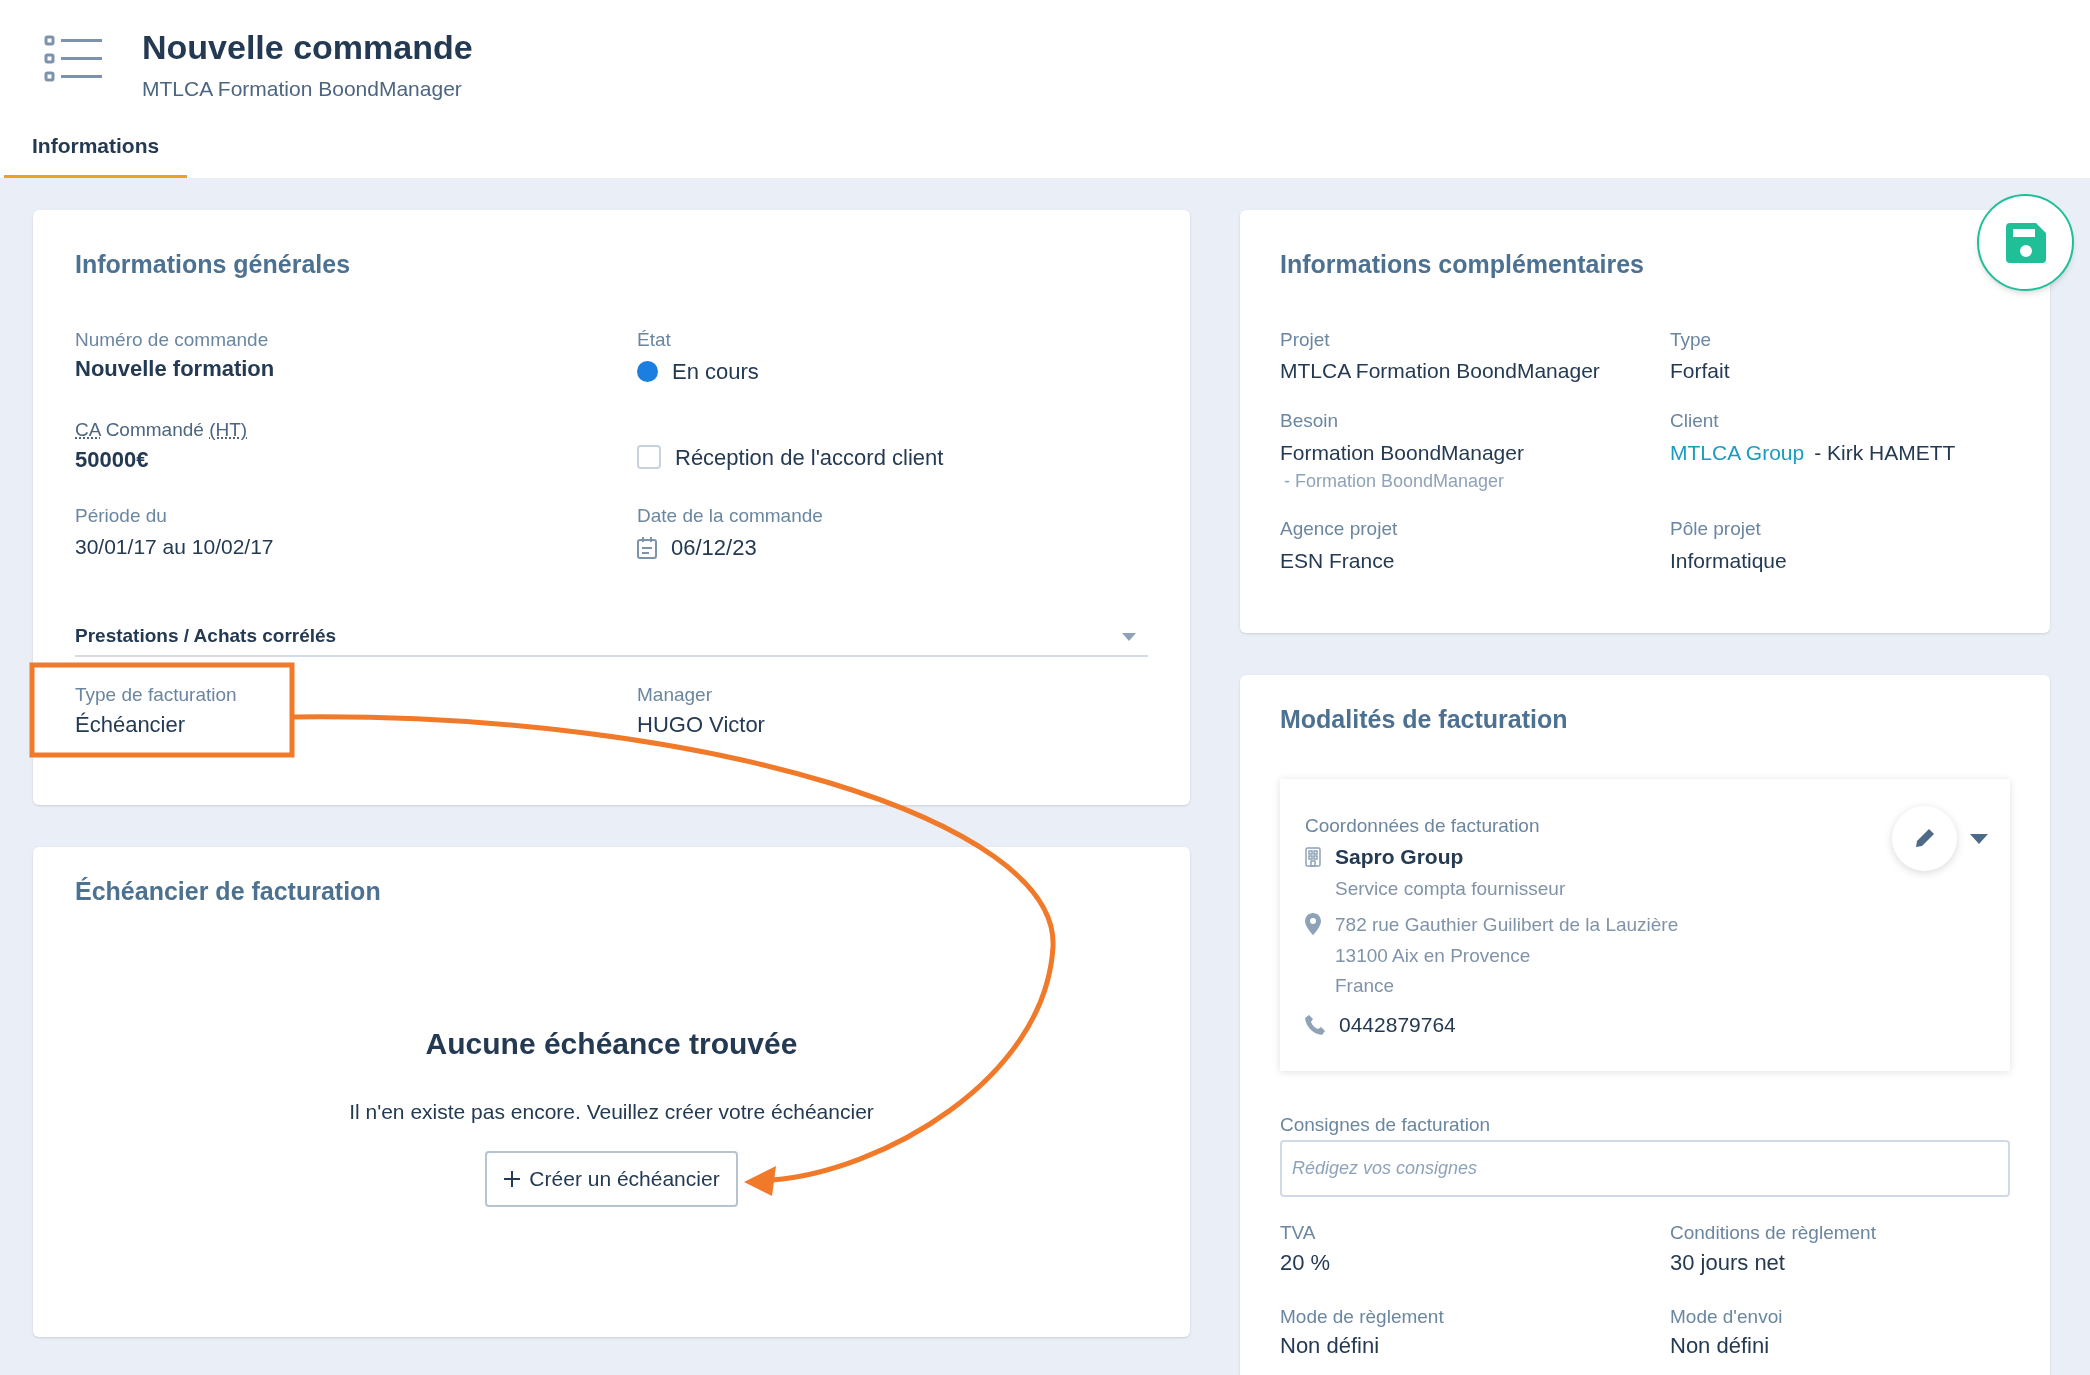 This screenshot has width=2090, height=1375. What do you see at coordinates (674, 694) in the screenshot?
I see `field-label: Manager` at bounding box center [674, 694].